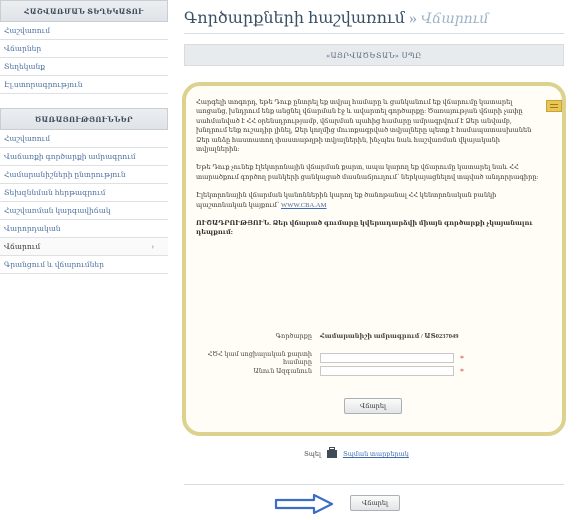 The height and width of the screenshot is (520, 577). I want to click on page-title: Գործարքների հաշվառում» Վճարում, so click(336, 18).